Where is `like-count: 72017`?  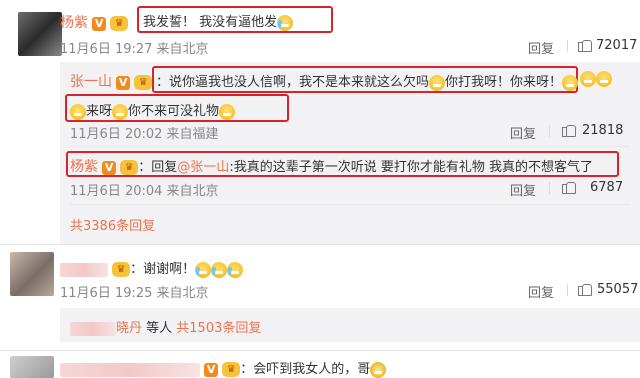 like-count: 72017 is located at coordinates (617, 45).